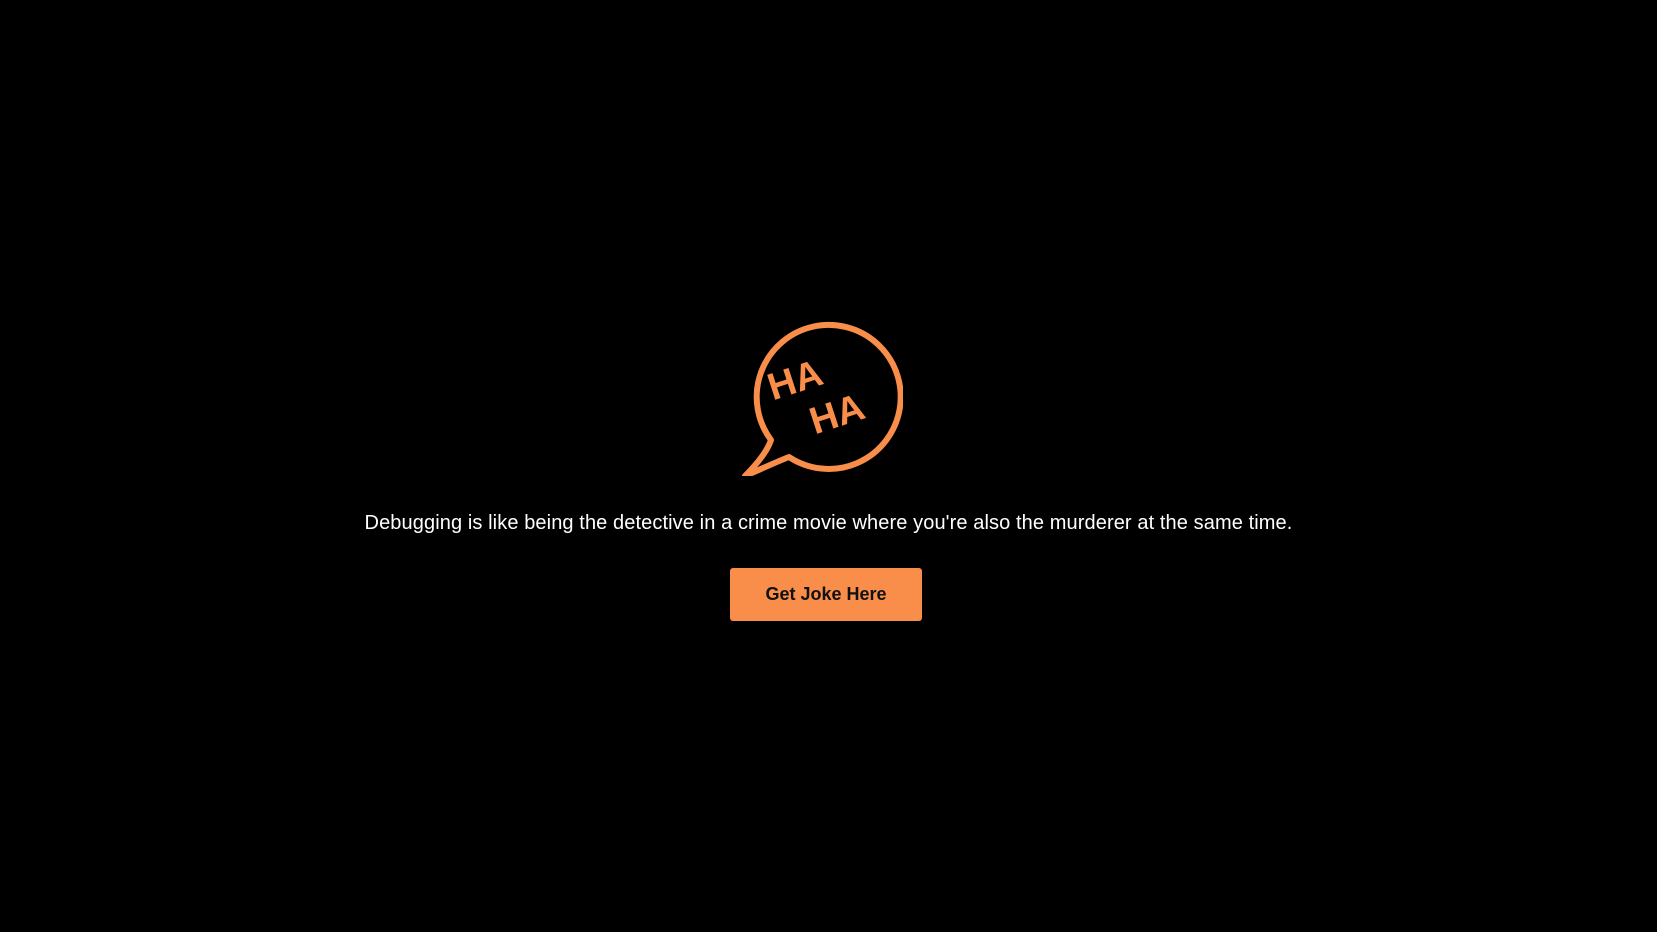  I want to click on haha-speech-bubble-icon: HA HA, so click(822, 395).